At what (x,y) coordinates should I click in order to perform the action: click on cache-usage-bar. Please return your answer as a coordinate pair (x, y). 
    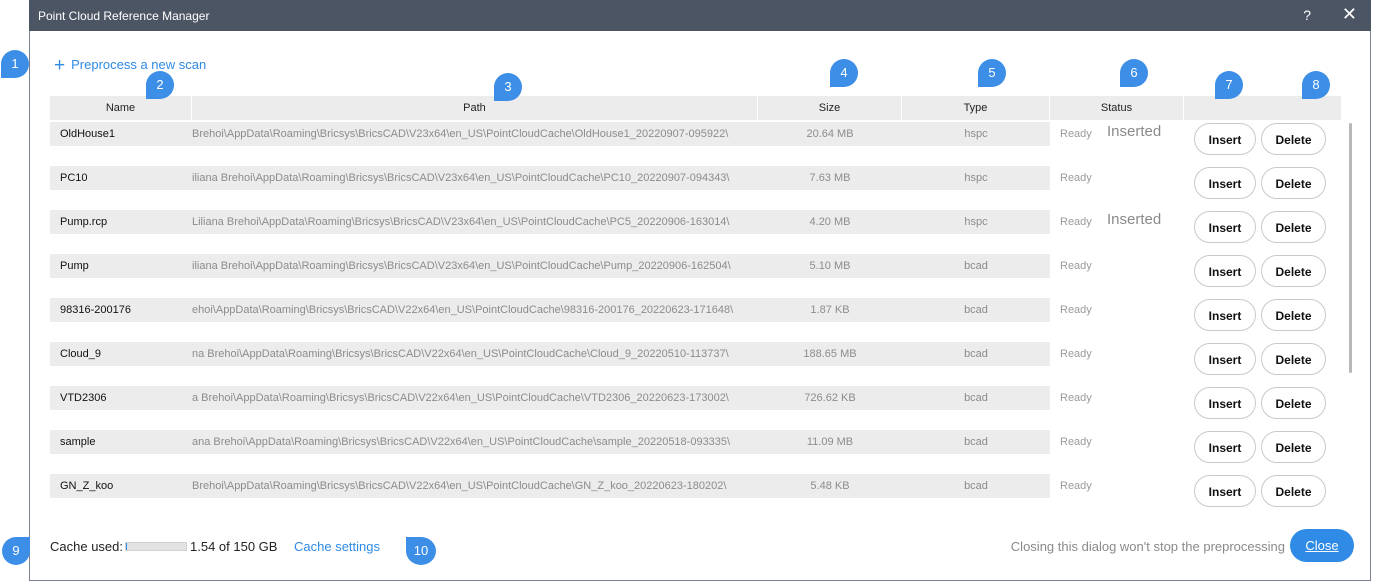
    Looking at the image, I should click on (156, 546).